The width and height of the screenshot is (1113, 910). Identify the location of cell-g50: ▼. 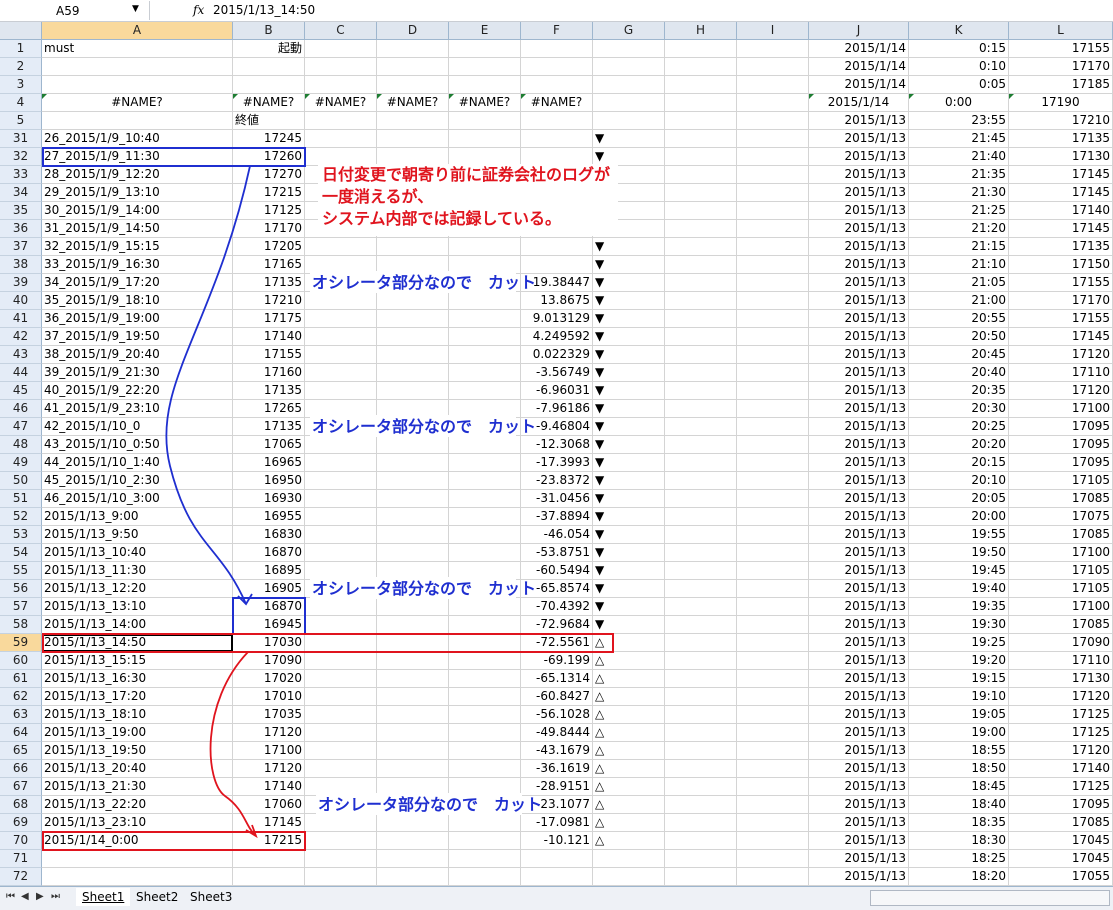
(629, 481).